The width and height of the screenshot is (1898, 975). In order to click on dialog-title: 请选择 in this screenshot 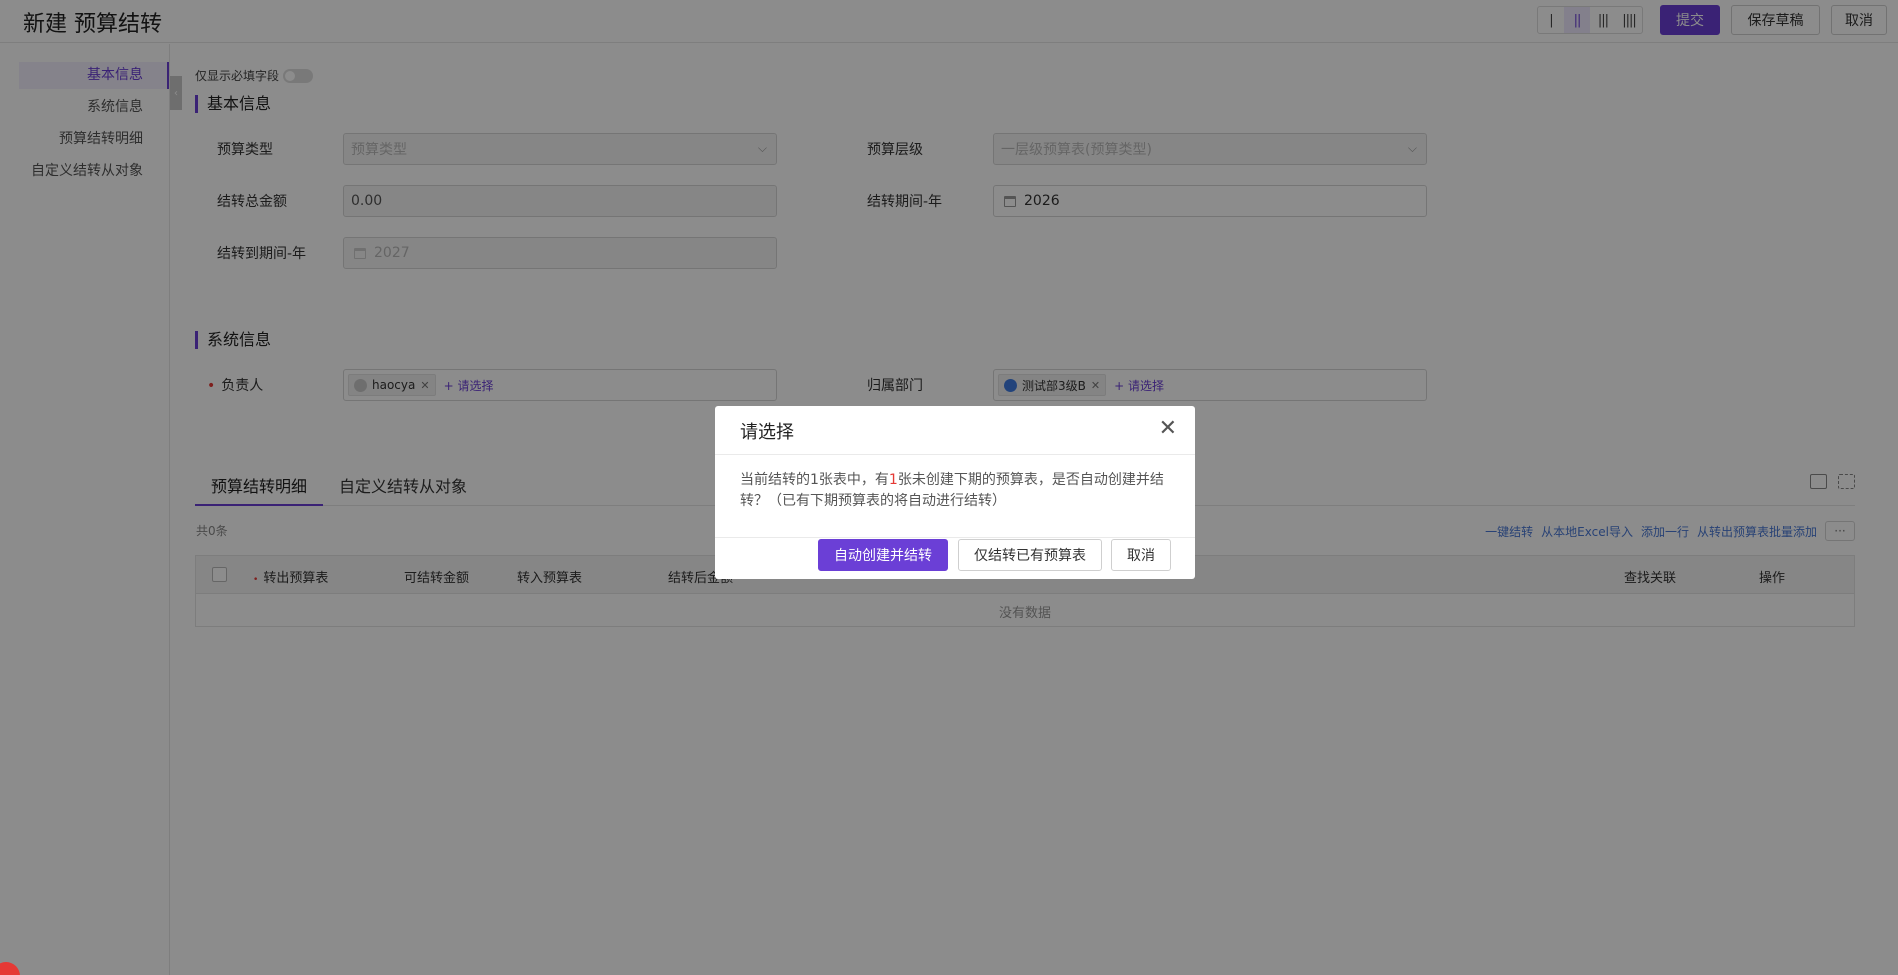, I will do `click(767, 432)`.